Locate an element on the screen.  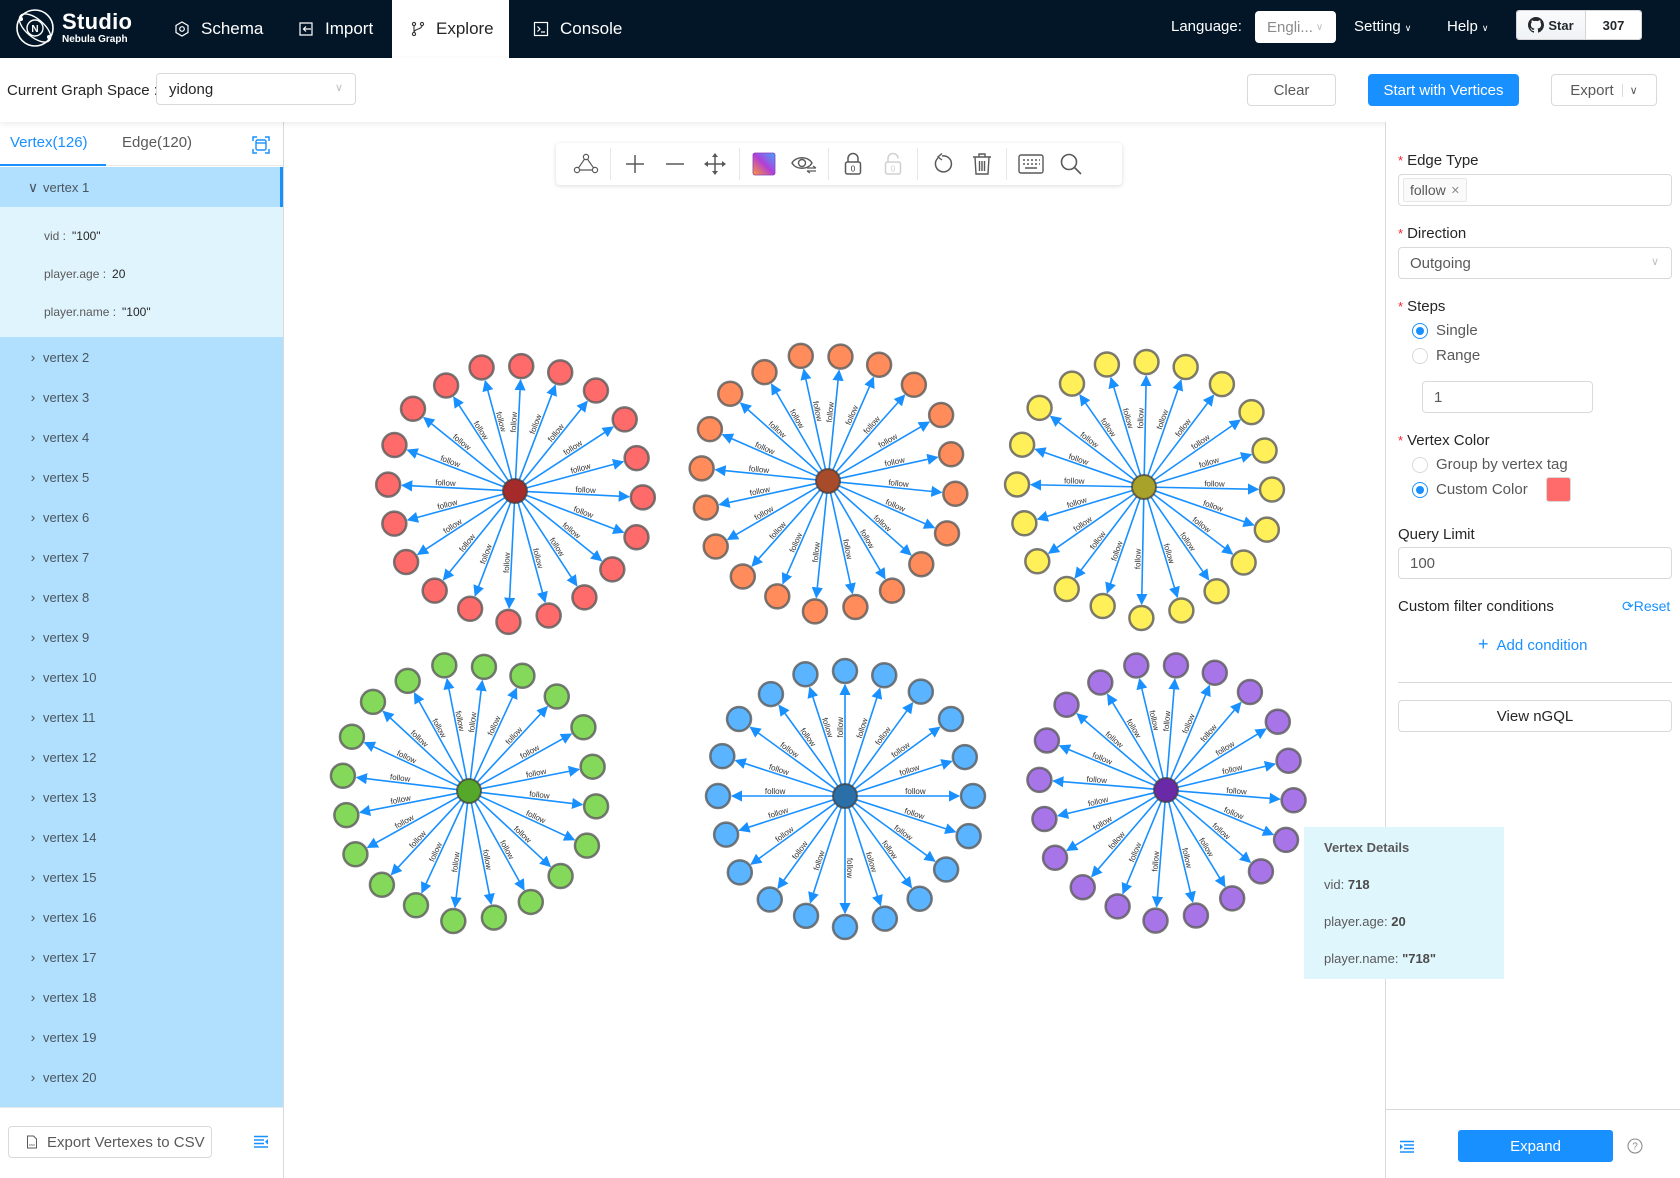
steps-label: * Steps is located at coordinates (1422, 306).